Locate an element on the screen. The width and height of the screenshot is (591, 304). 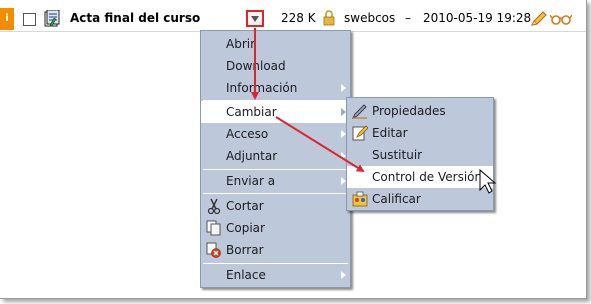
menu-item-cambiar: Cambiar is located at coordinates (275, 112).